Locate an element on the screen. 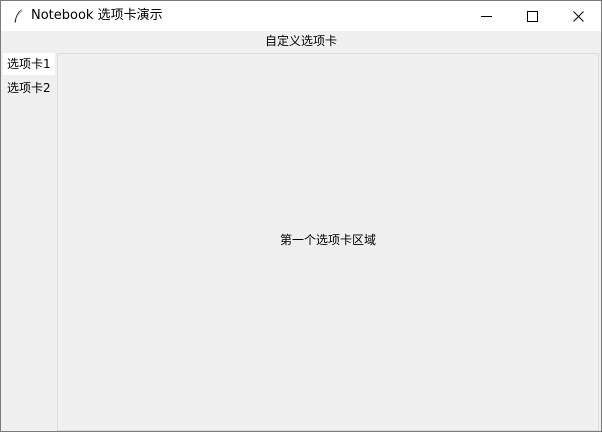 This screenshot has height=432, width=602. tab-strip: 选项卡1 选项卡2 is located at coordinates (29, 242).